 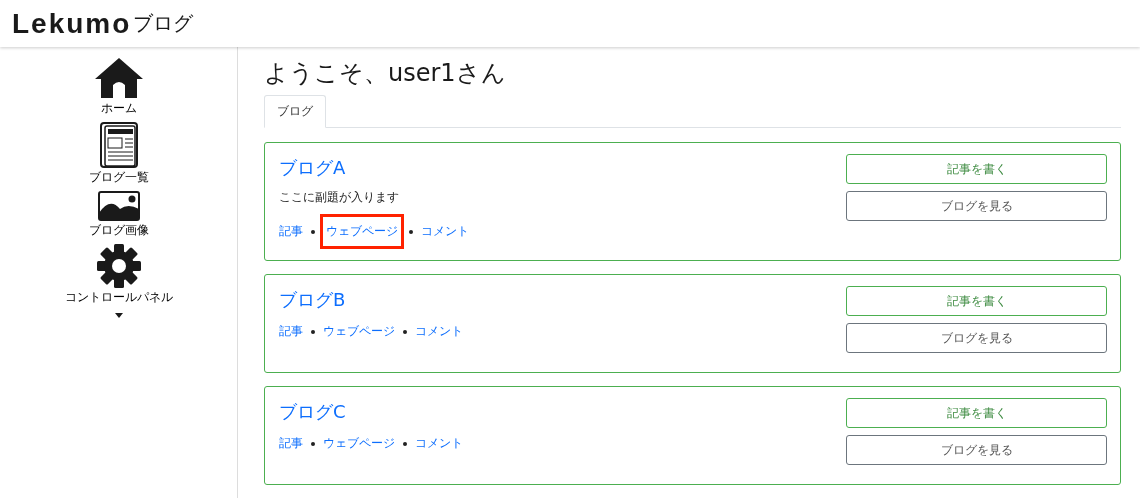 I want to click on logo-suffix: ブログ, so click(x=163, y=23).